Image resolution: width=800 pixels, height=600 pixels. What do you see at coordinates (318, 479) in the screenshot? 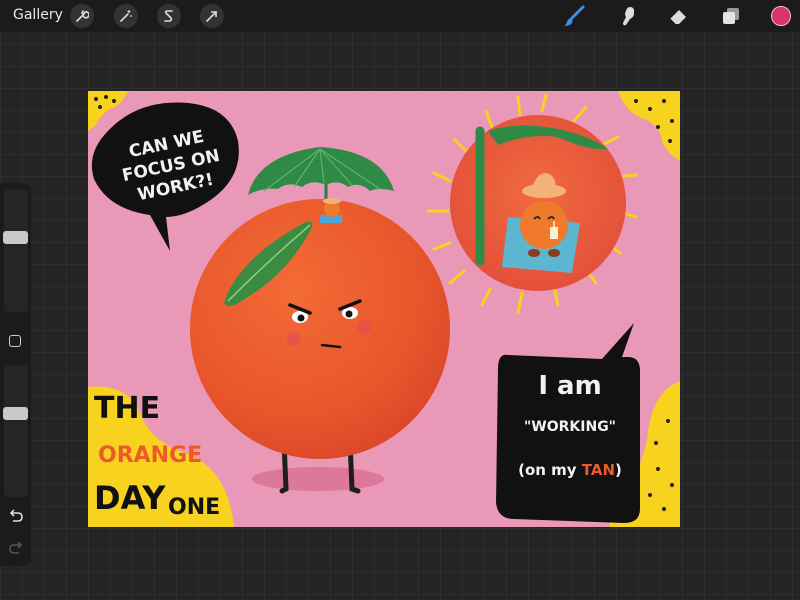
I see `orange-shadow` at bounding box center [318, 479].